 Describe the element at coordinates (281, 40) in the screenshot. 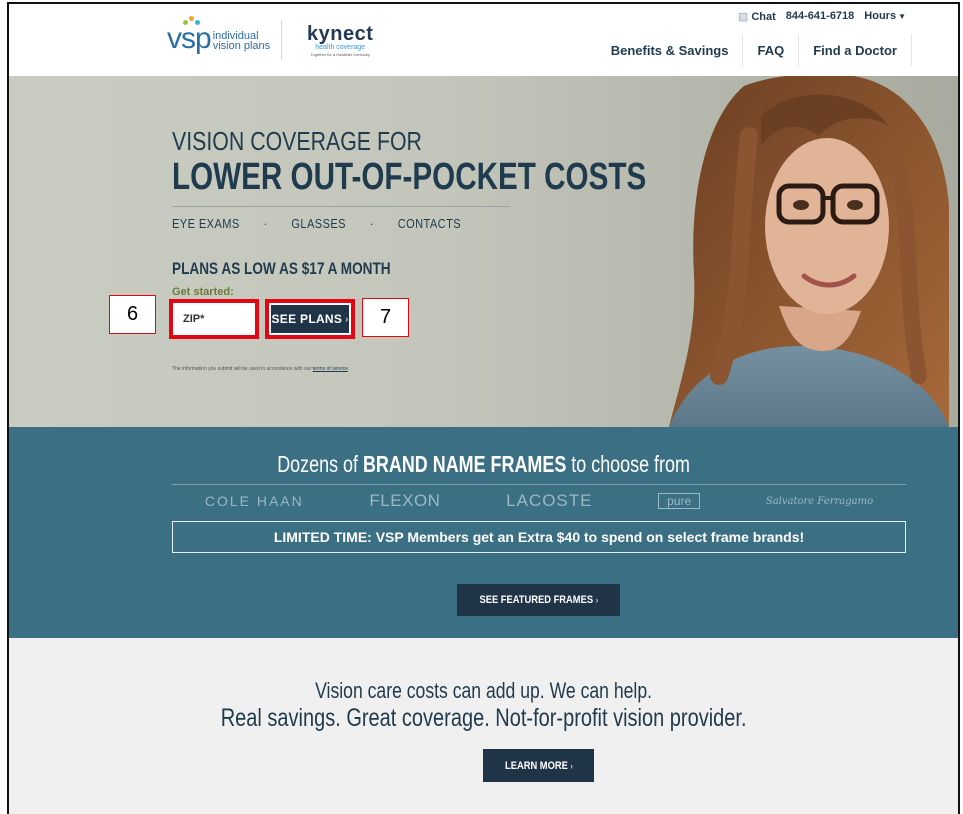

I see `logo-divider` at that location.